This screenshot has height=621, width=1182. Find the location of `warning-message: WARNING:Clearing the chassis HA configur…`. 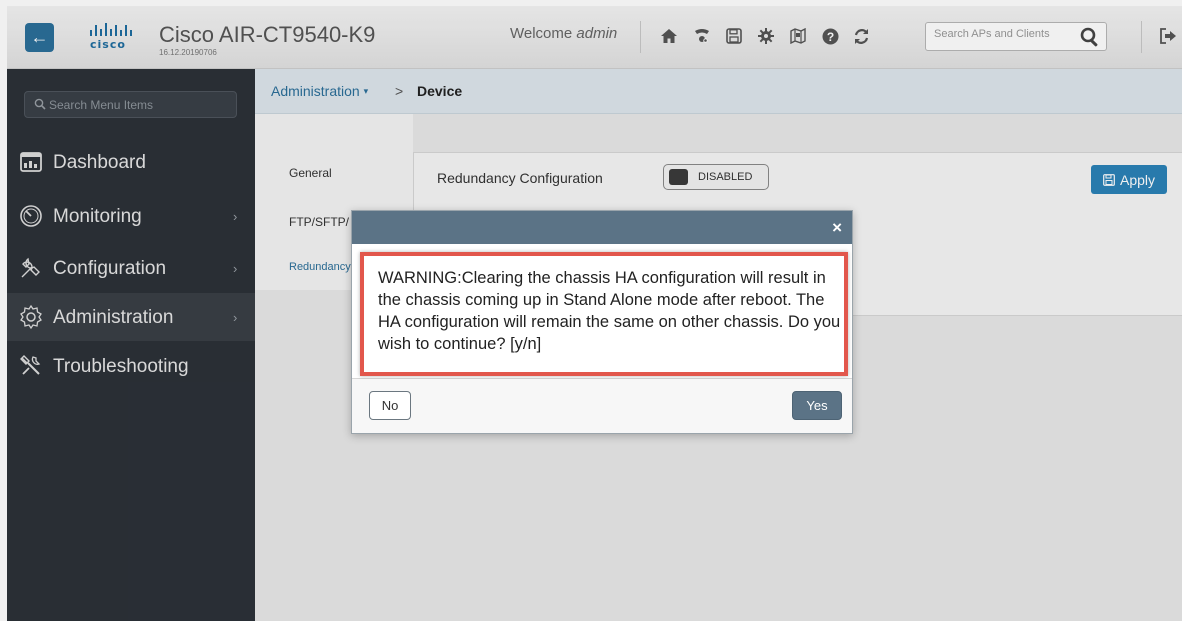

warning-message: WARNING:Clearing the chassis HA configur… is located at coordinates (609, 311).